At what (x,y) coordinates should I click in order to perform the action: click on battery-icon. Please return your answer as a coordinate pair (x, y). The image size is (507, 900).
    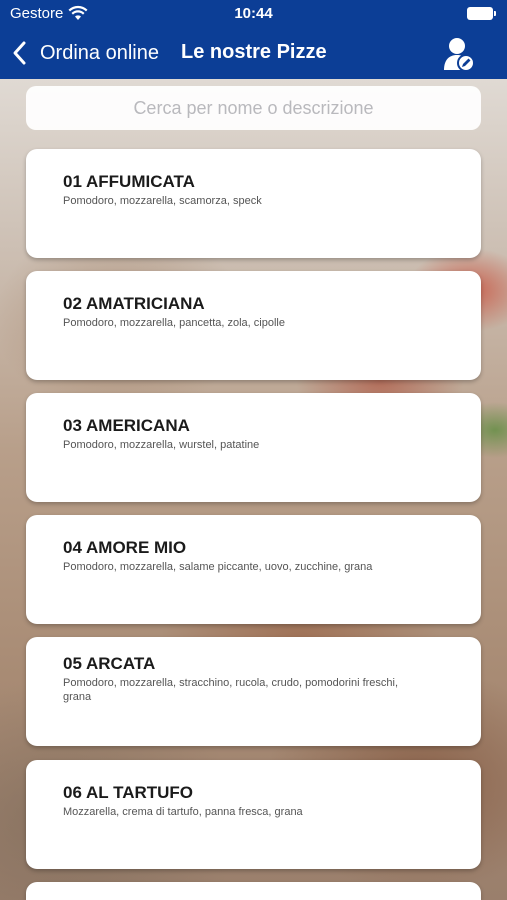
    Looking at the image, I should click on (481, 13).